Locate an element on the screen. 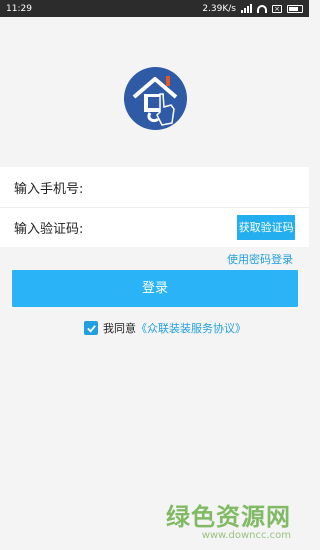 The image size is (320, 550). signal-icon is located at coordinates (246, 8).